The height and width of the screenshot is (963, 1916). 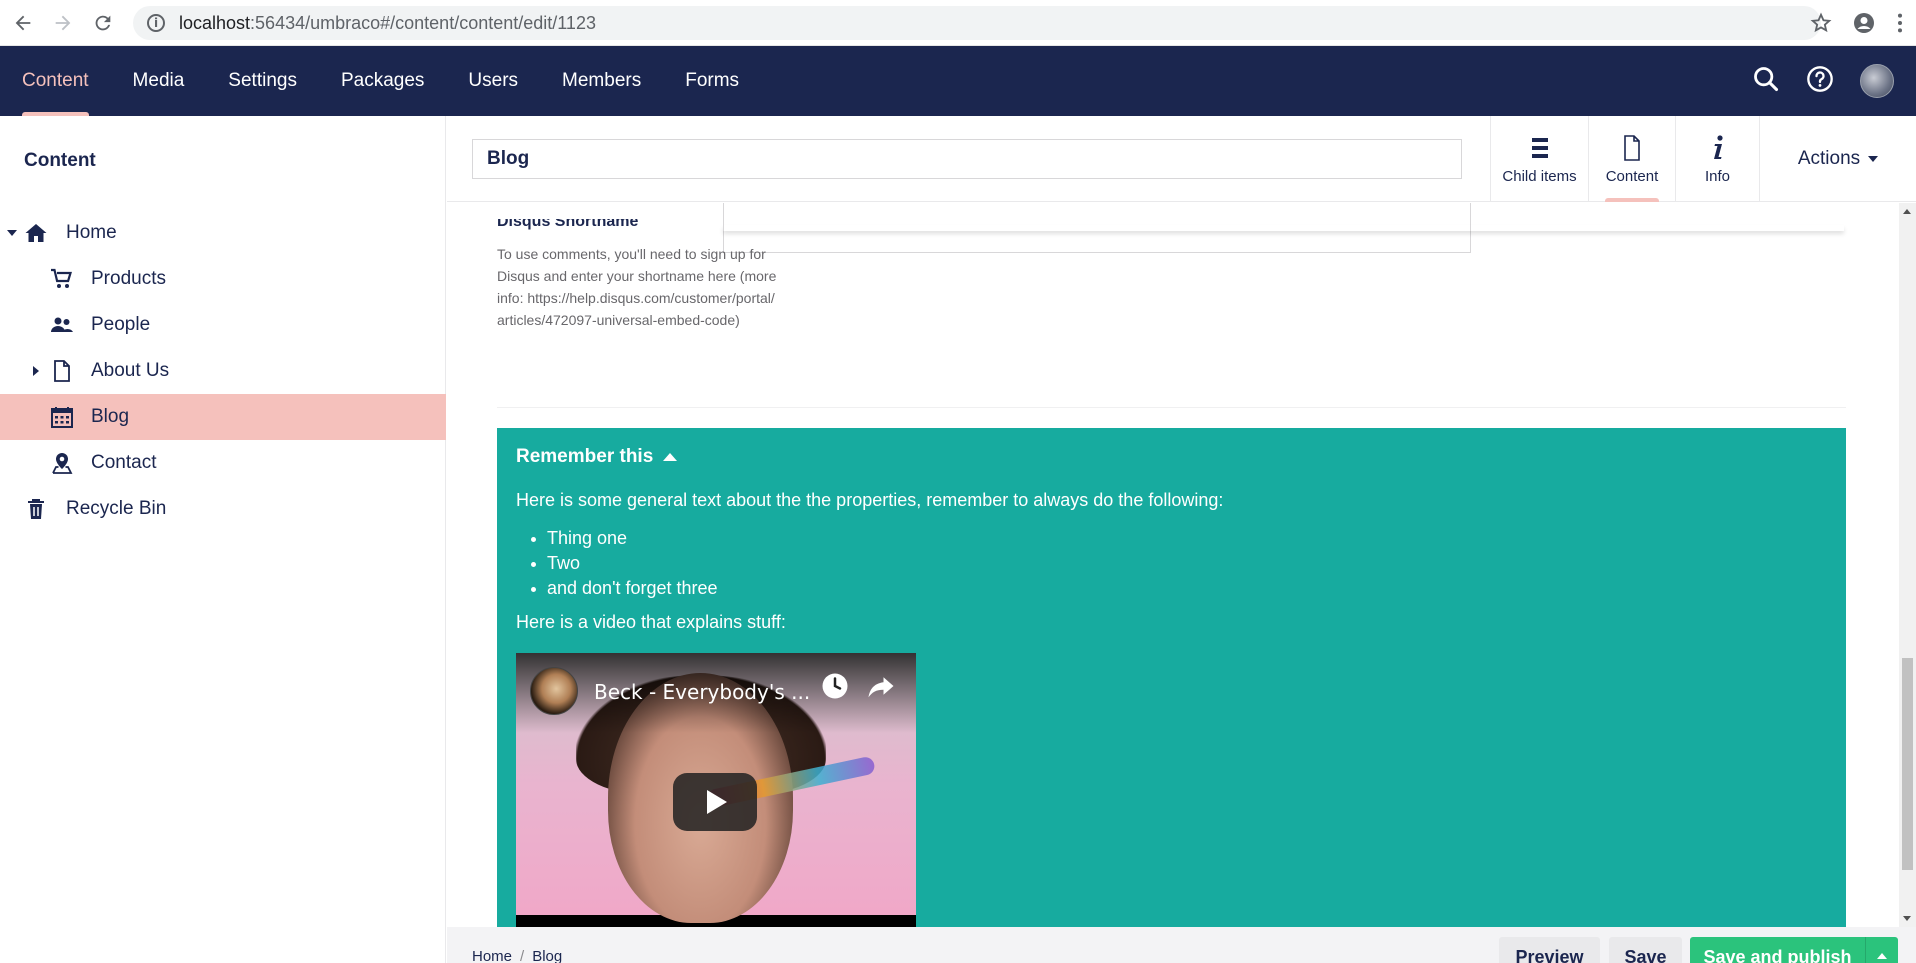 I want to click on tree-item-about-us: About Us, so click(x=223, y=371).